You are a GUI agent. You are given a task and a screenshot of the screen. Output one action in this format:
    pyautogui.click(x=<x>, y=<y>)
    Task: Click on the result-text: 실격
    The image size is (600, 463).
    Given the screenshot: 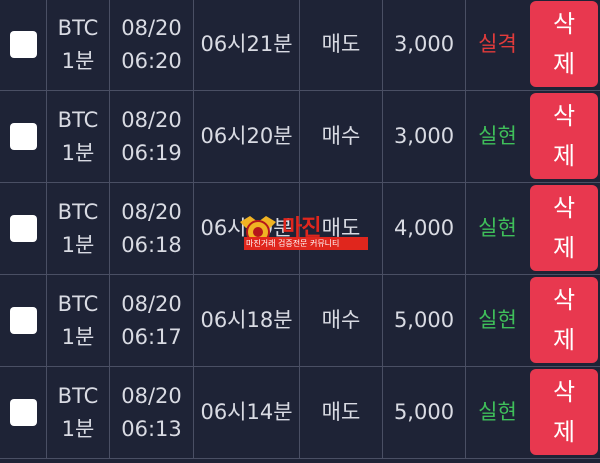 What is the action you would take?
    pyautogui.click(x=497, y=44)
    